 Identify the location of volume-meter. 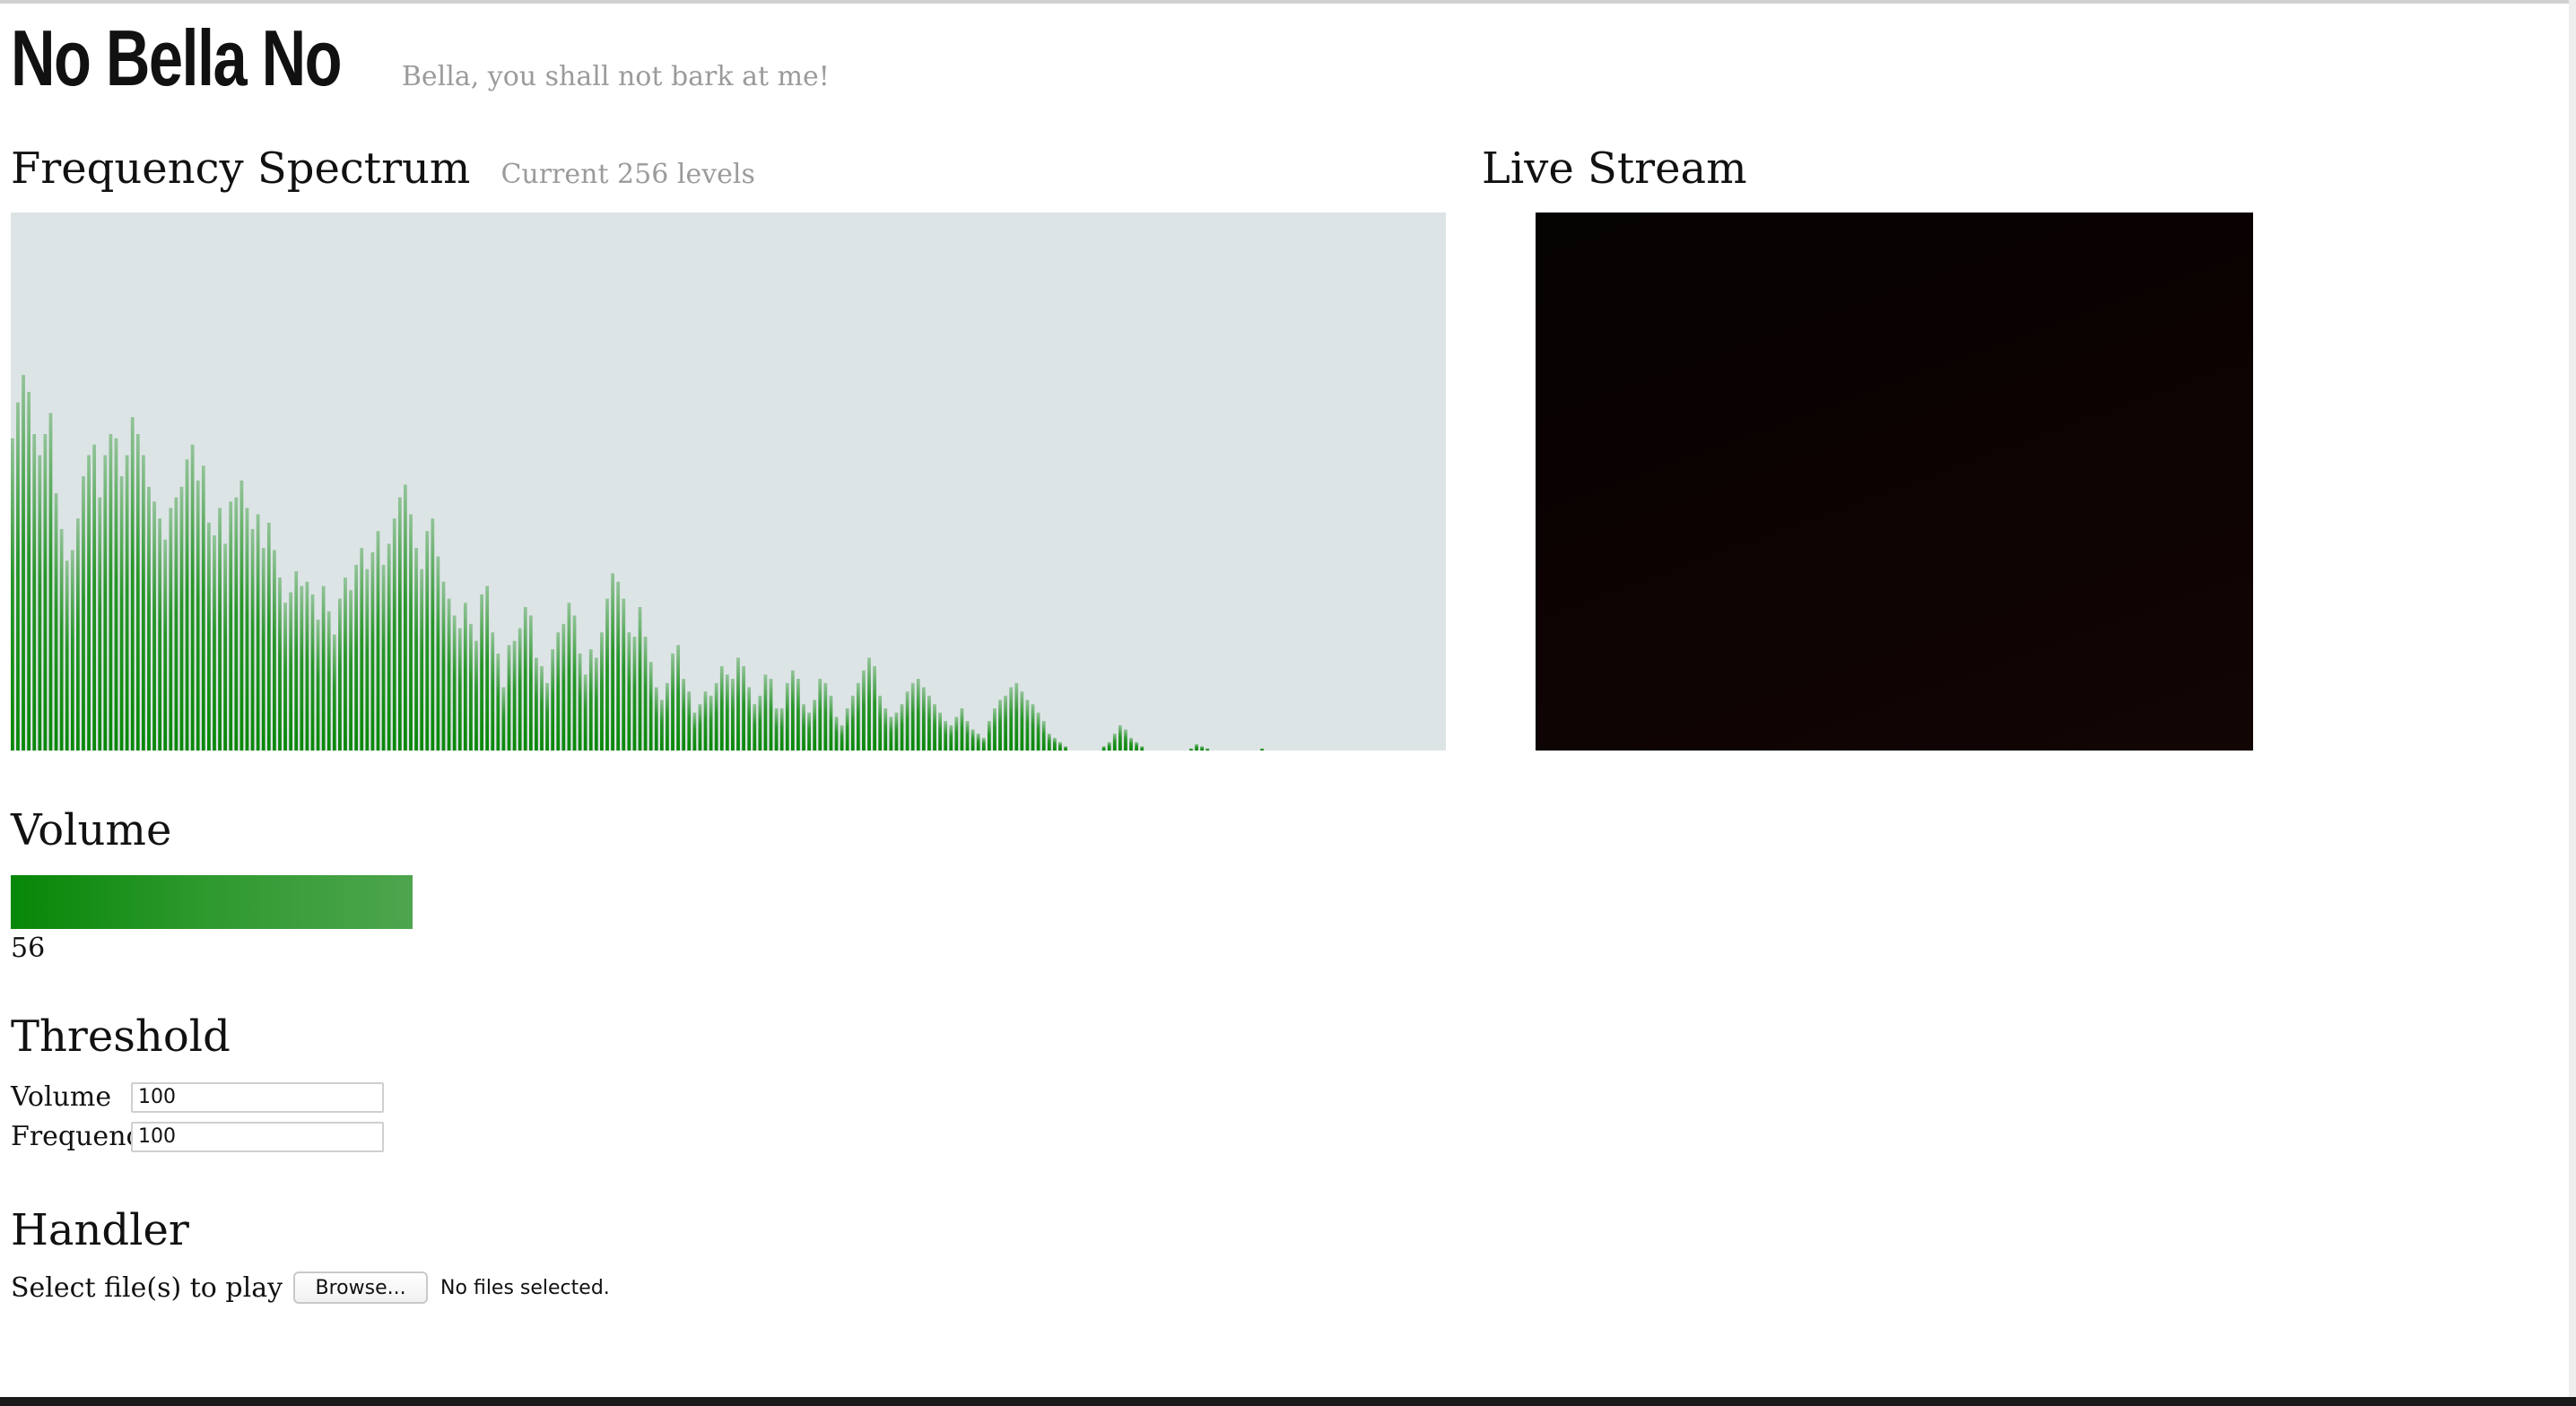
(212, 902).